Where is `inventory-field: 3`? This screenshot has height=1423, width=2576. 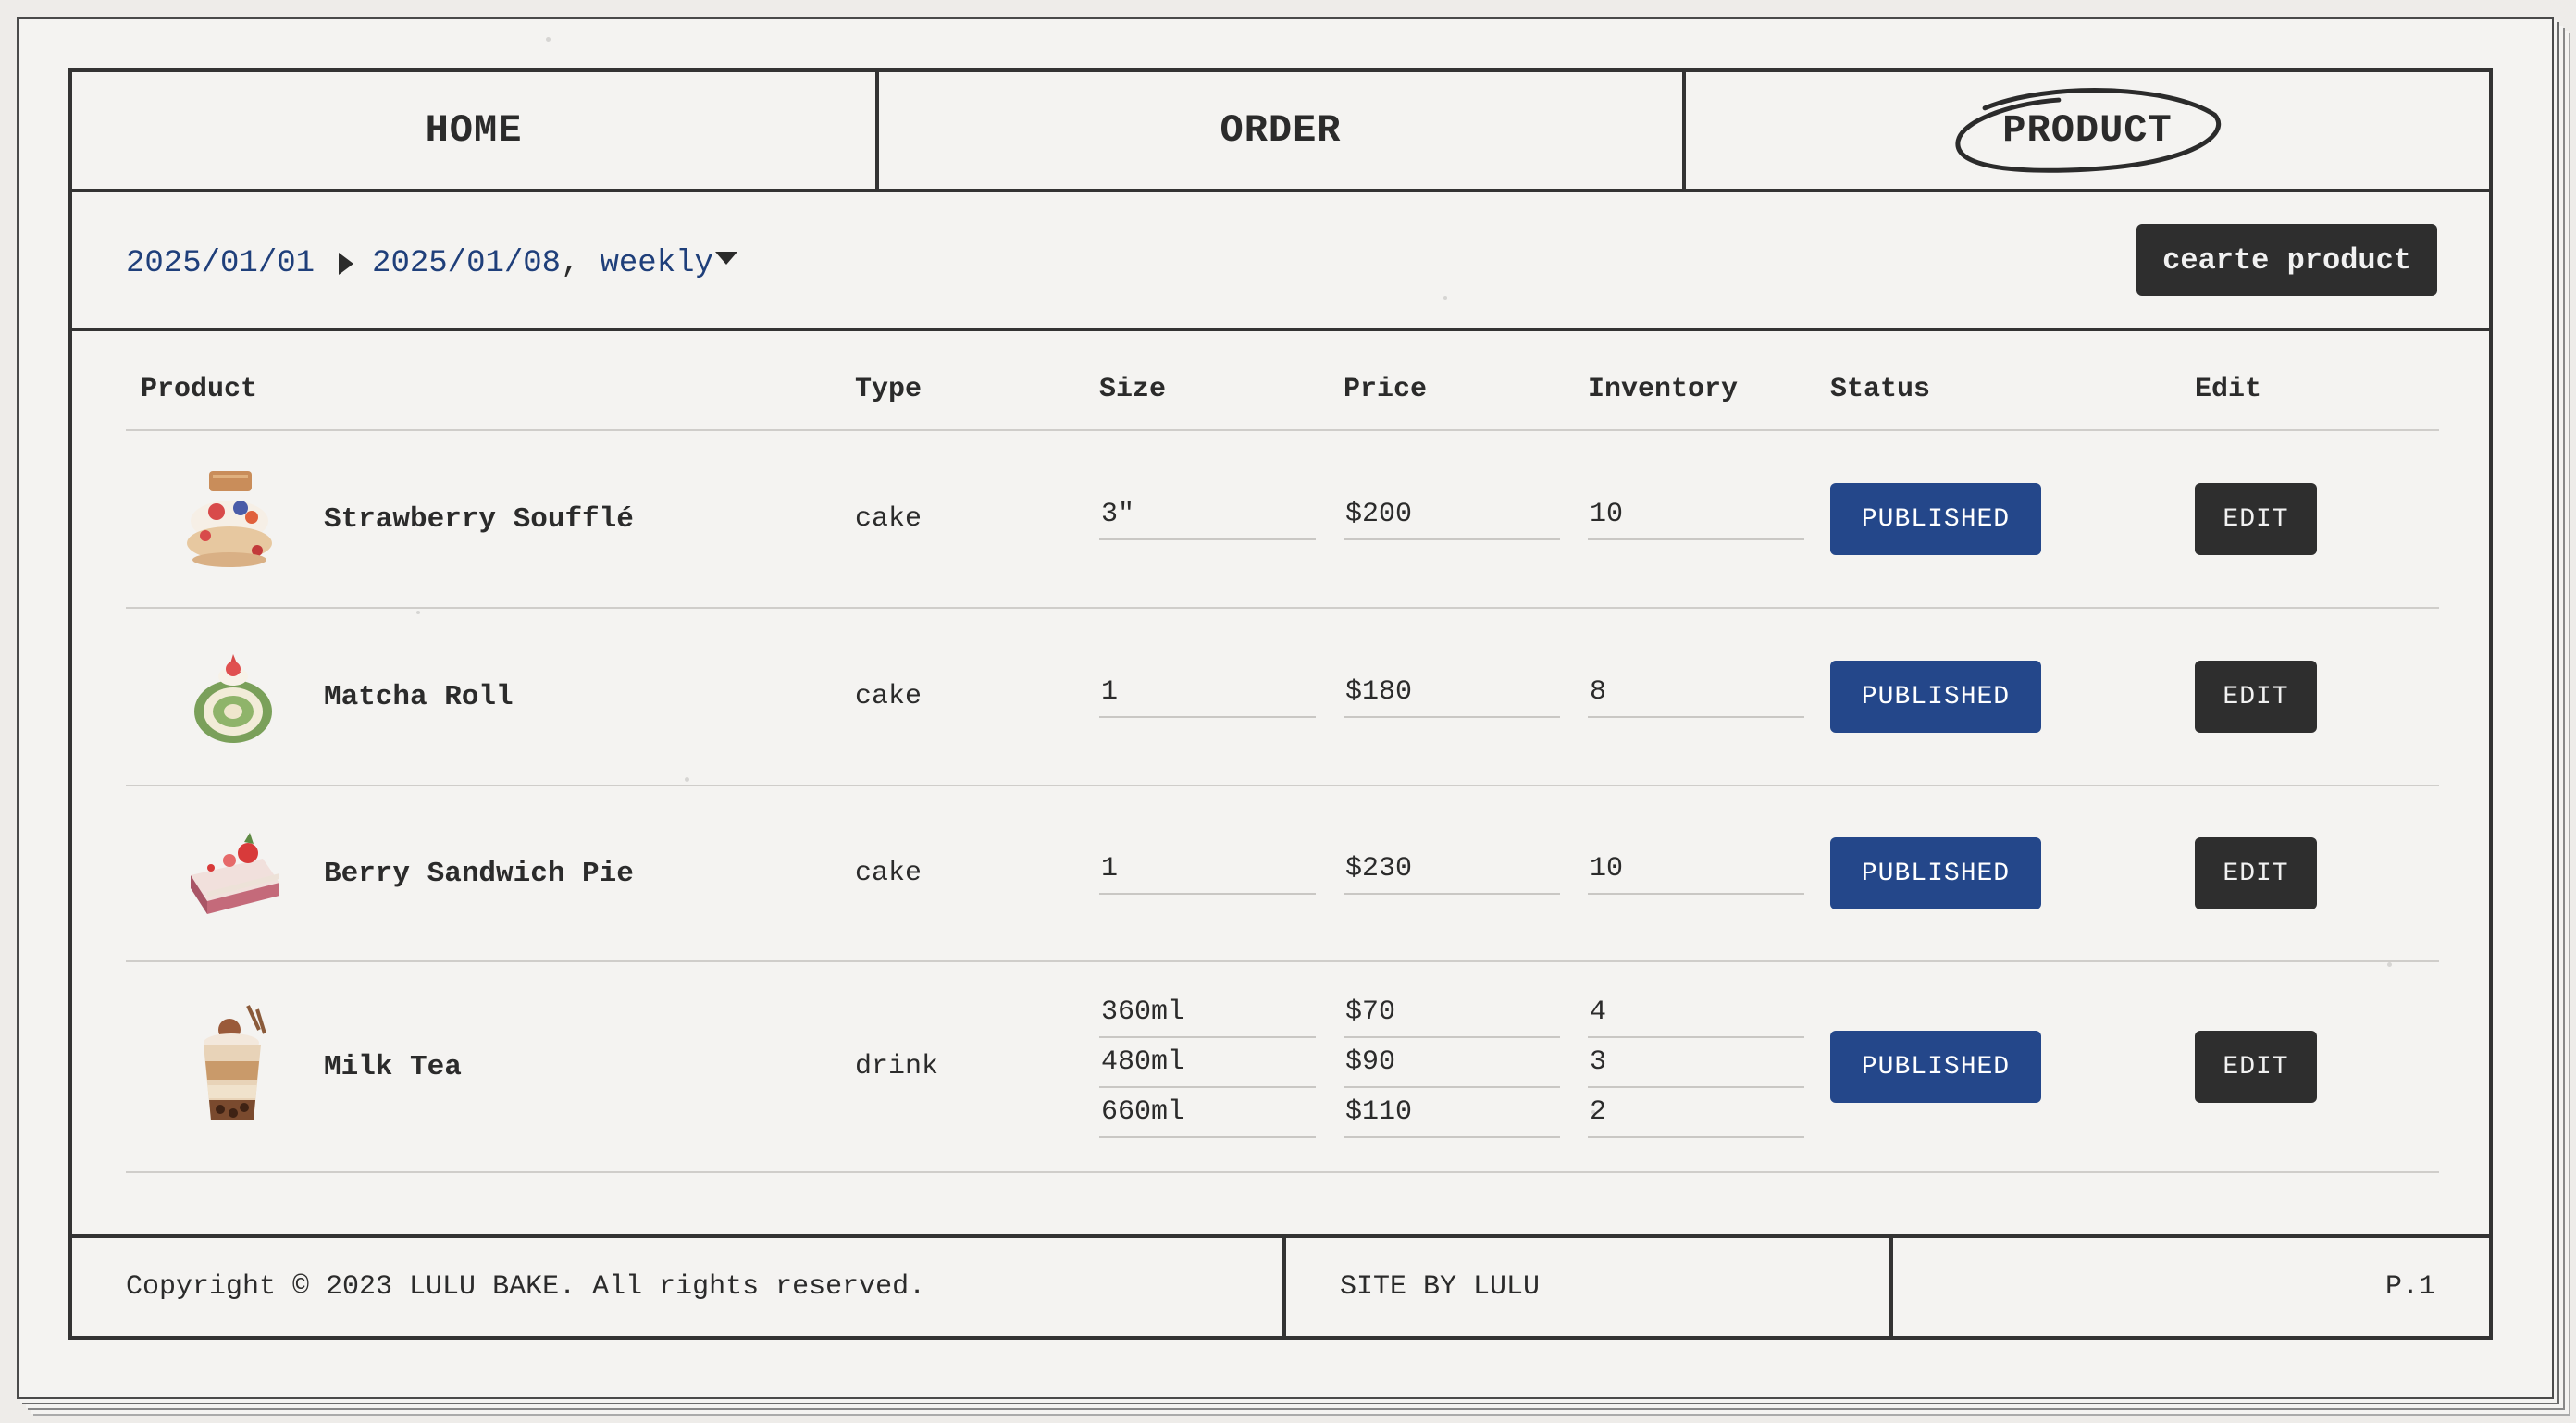
inventory-field: 3 is located at coordinates (1696, 1067).